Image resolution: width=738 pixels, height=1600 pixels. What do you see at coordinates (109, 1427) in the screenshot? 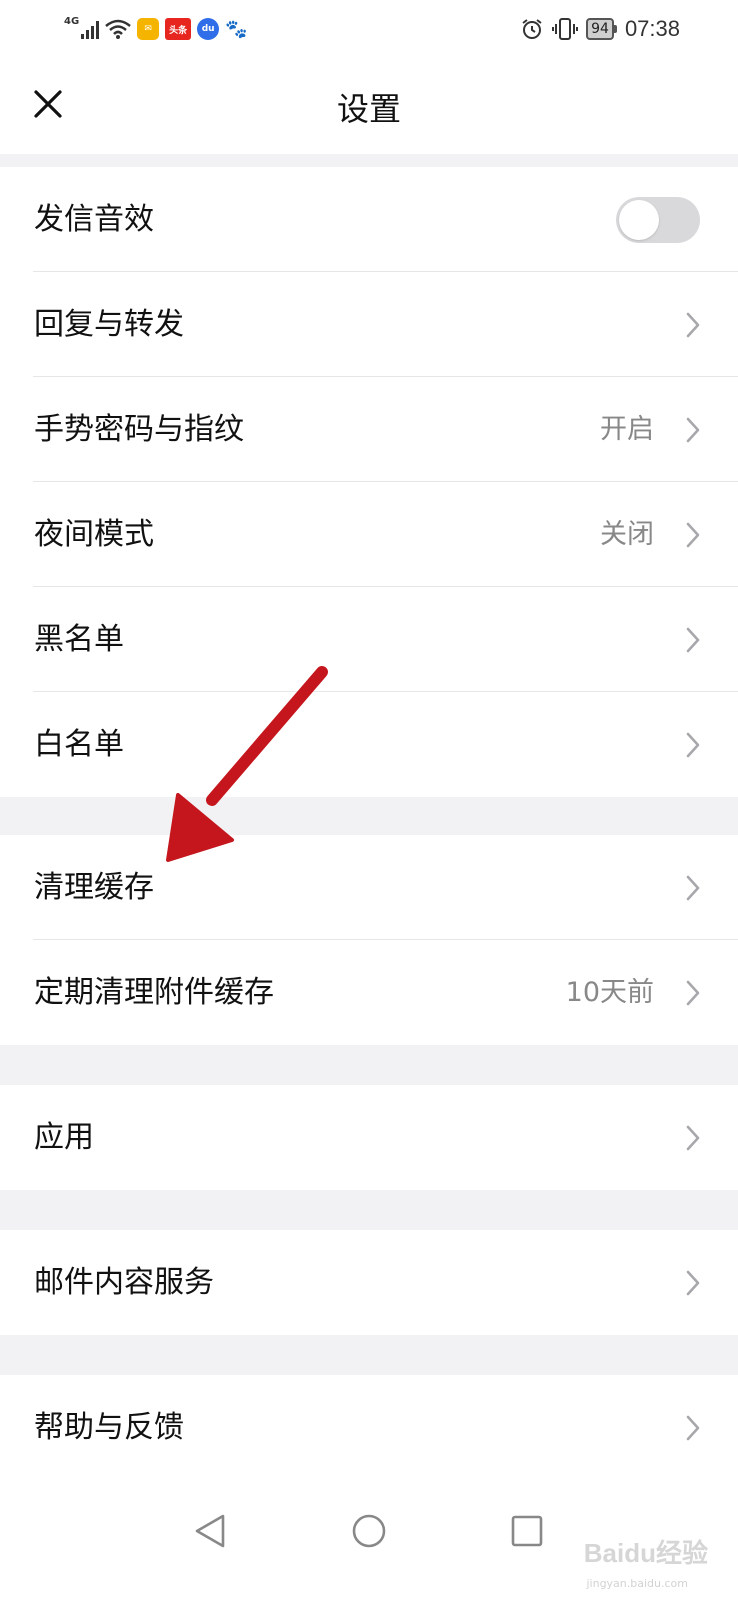
I see `settings-row-label: 帮助与反馈` at bounding box center [109, 1427].